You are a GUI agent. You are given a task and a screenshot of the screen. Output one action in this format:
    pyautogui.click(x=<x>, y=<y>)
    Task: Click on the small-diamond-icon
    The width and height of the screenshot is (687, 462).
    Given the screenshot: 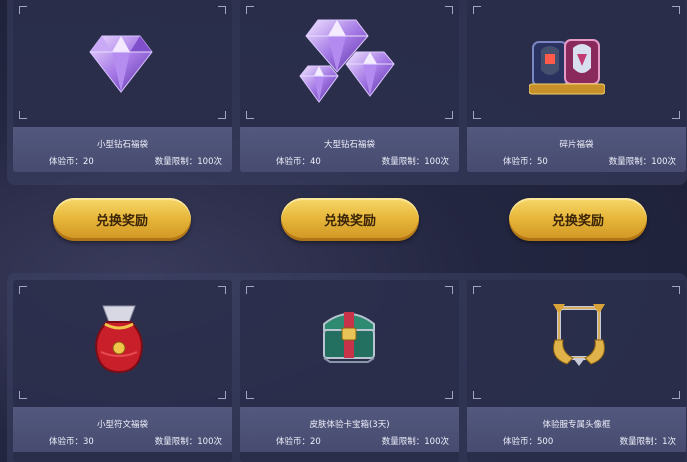 What is the action you would take?
    pyautogui.click(x=121, y=63)
    